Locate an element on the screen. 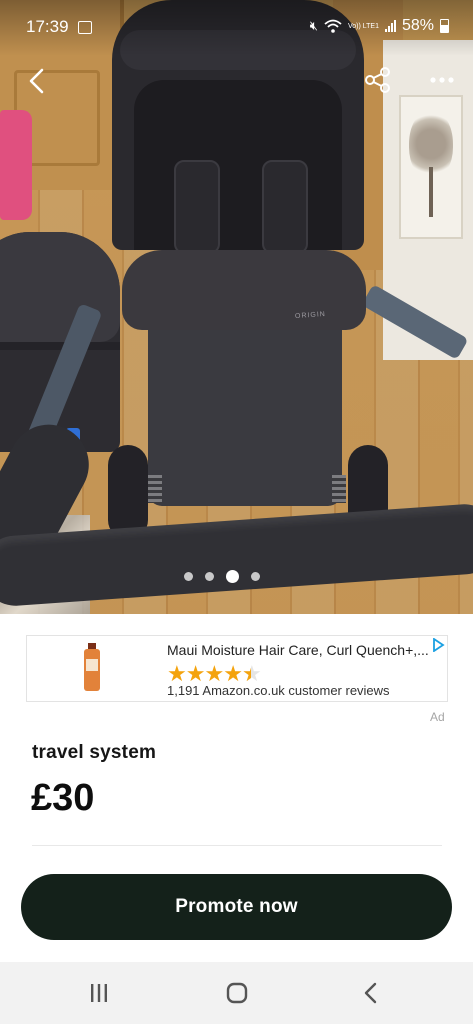  share-button is located at coordinates (378, 80).